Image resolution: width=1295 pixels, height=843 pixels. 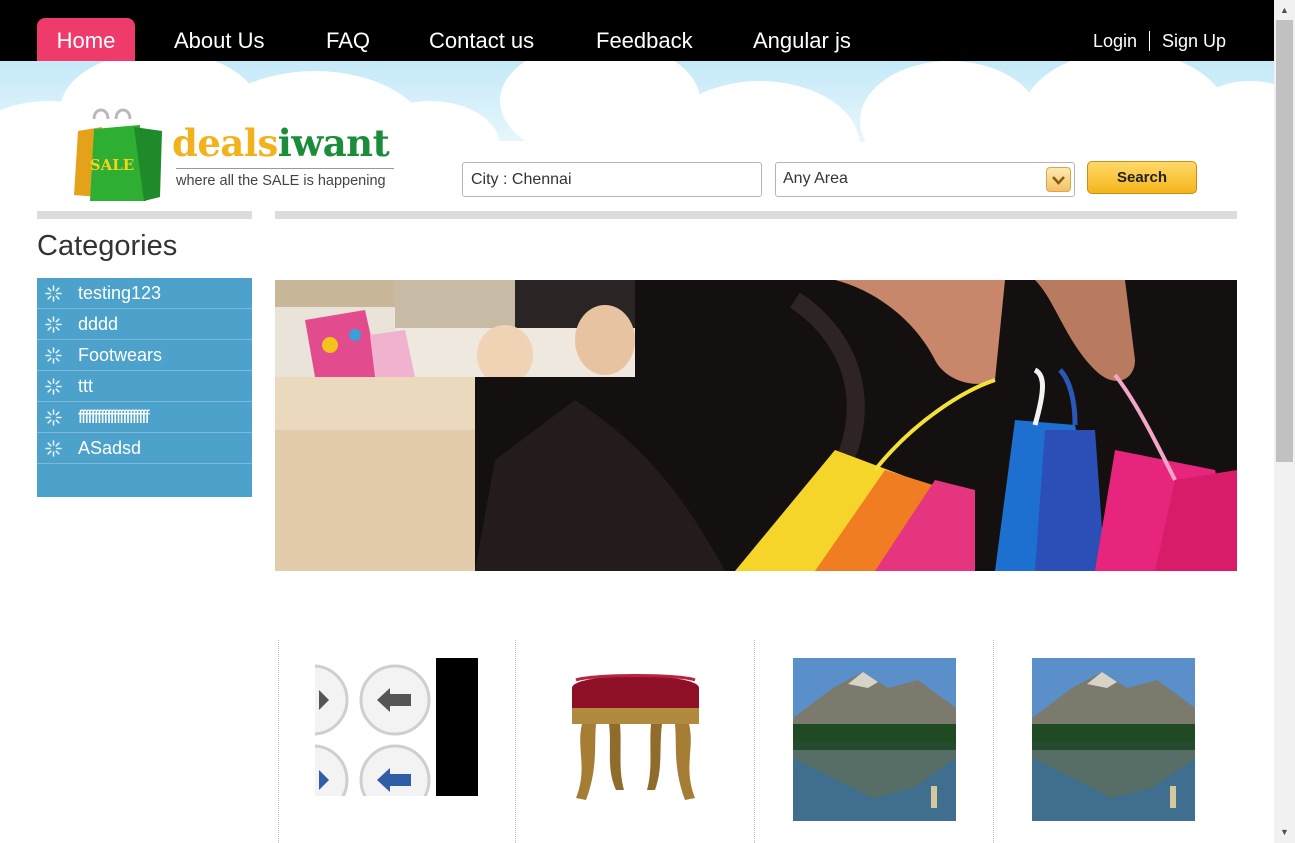 What do you see at coordinates (98, 324) in the screenshot?
I see `category-label: dddd` at bounding box center [98, 324].